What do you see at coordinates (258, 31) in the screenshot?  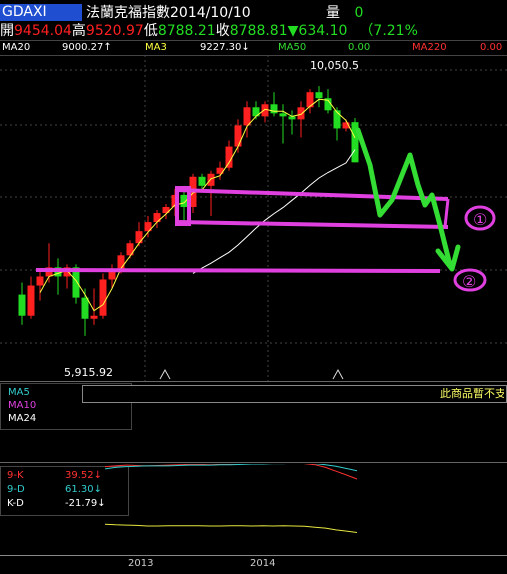 I see `close-value: 8788.81` at bounding box center [258, 31].